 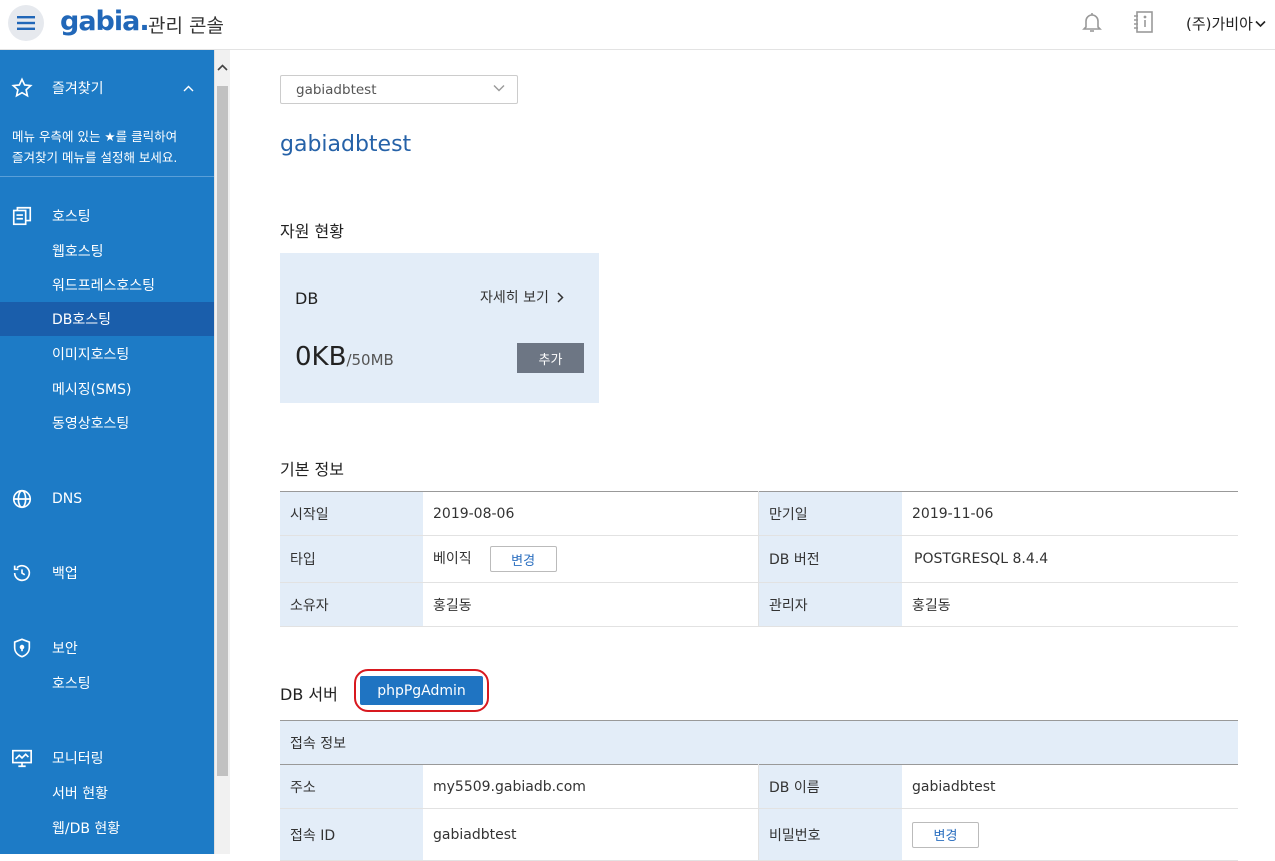 What do you see at coordinates (351, 559) in the screenshot?
I see `type-label: 타입` at bounding box center [351, 559].